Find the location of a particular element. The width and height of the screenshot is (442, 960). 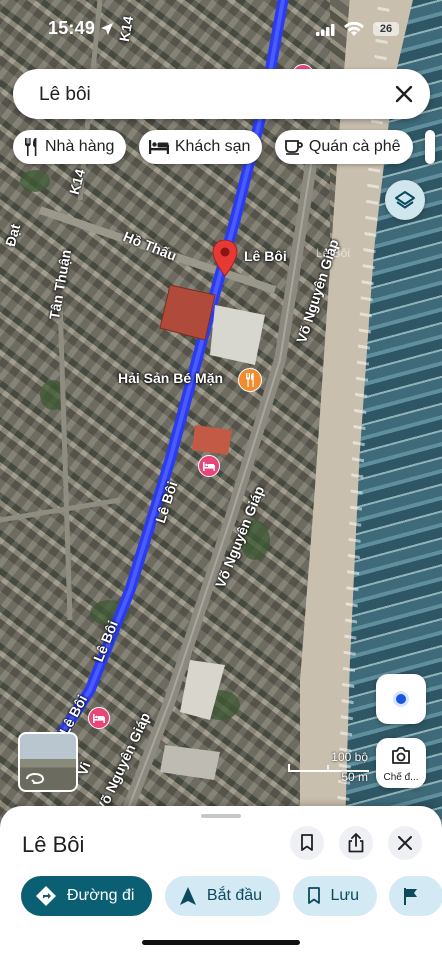

chip-label: Khách sạn is located at coordinates (212, 146).